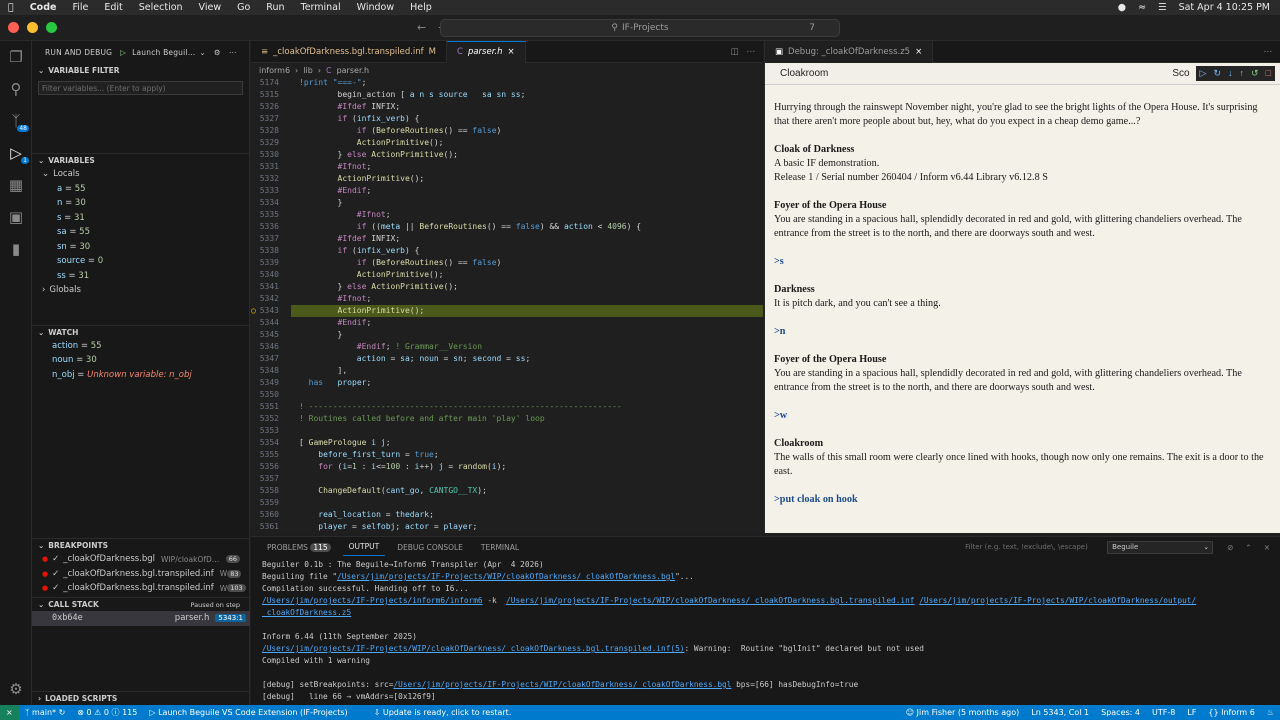 This screenshot has height=720, width=1280. What do you see at coordinates (265, 323) in the screenshot?
I see `line-number: 5344` at bounding box center [265, 323].